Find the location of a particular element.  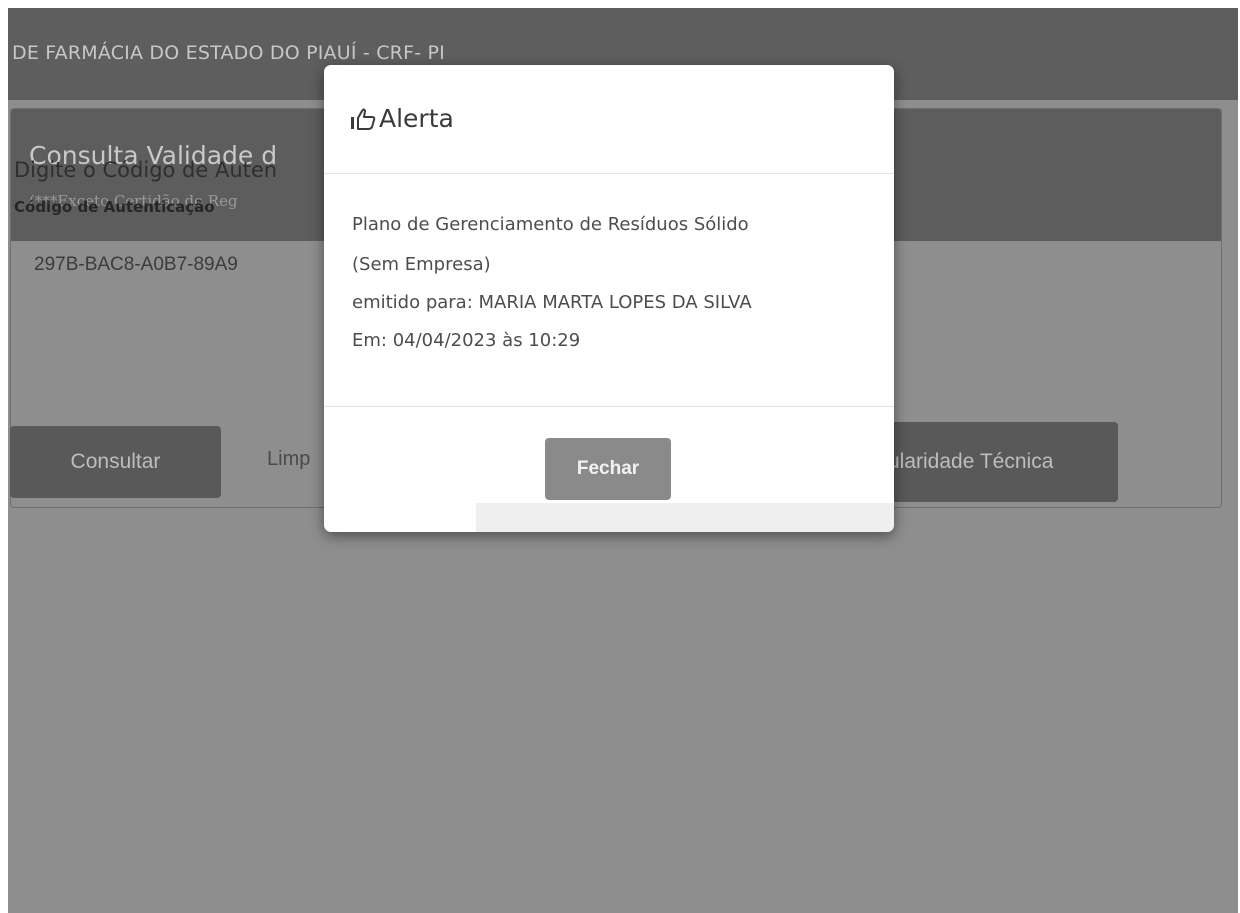

modal-title: Alerta is located at coordinates (416, 118).